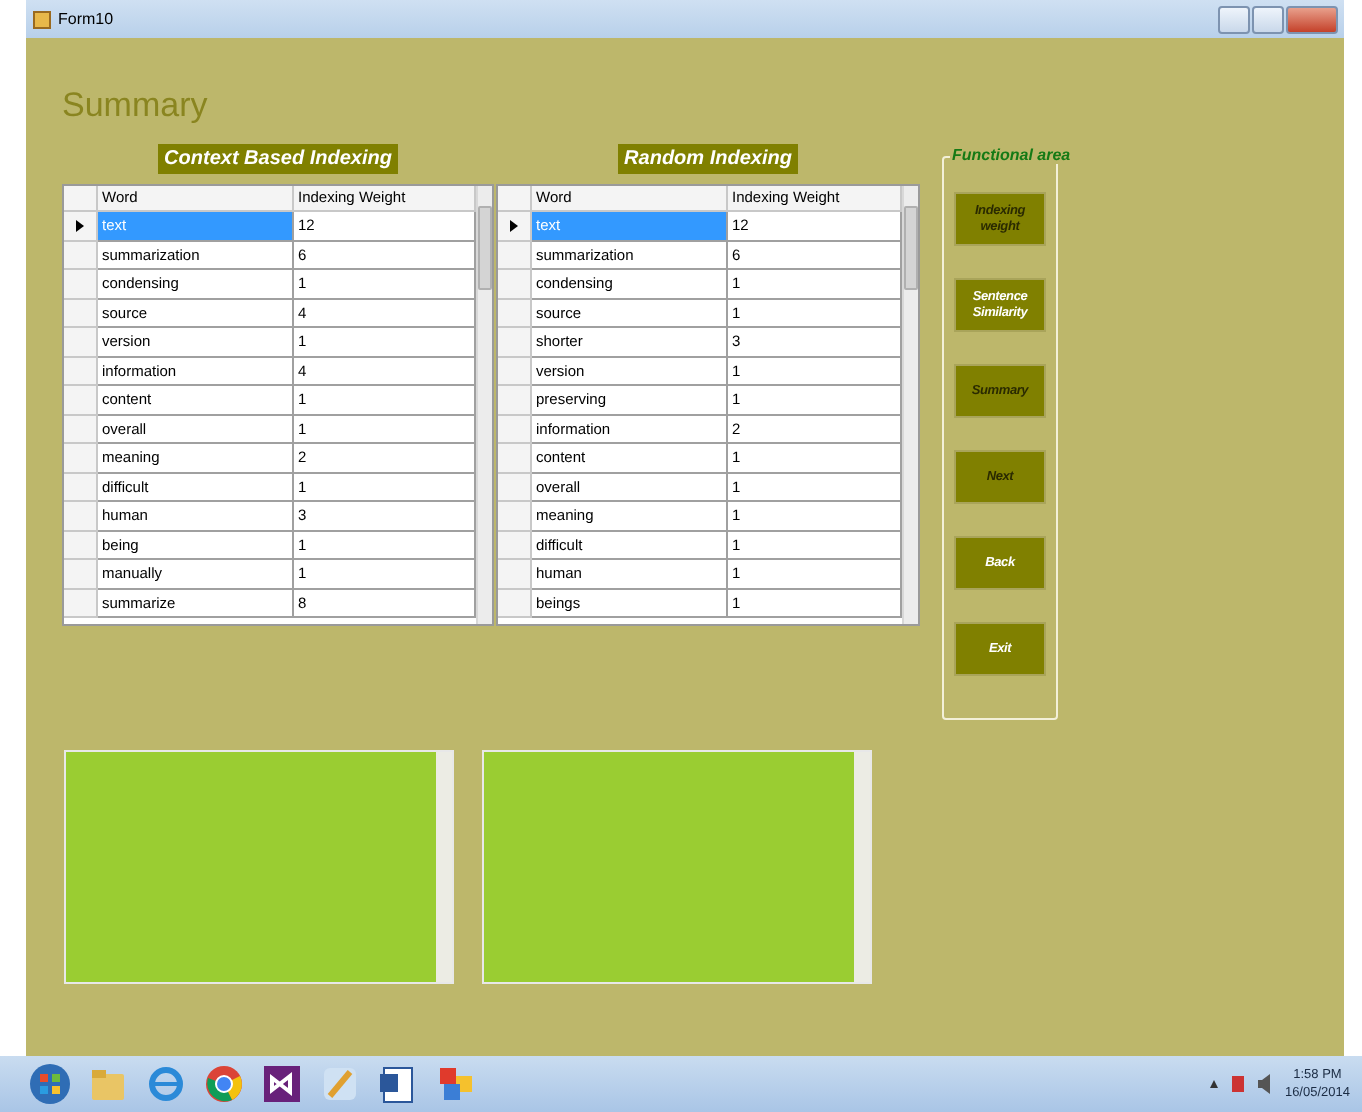  I want to click on window-title: Form10, so click(86, 19).